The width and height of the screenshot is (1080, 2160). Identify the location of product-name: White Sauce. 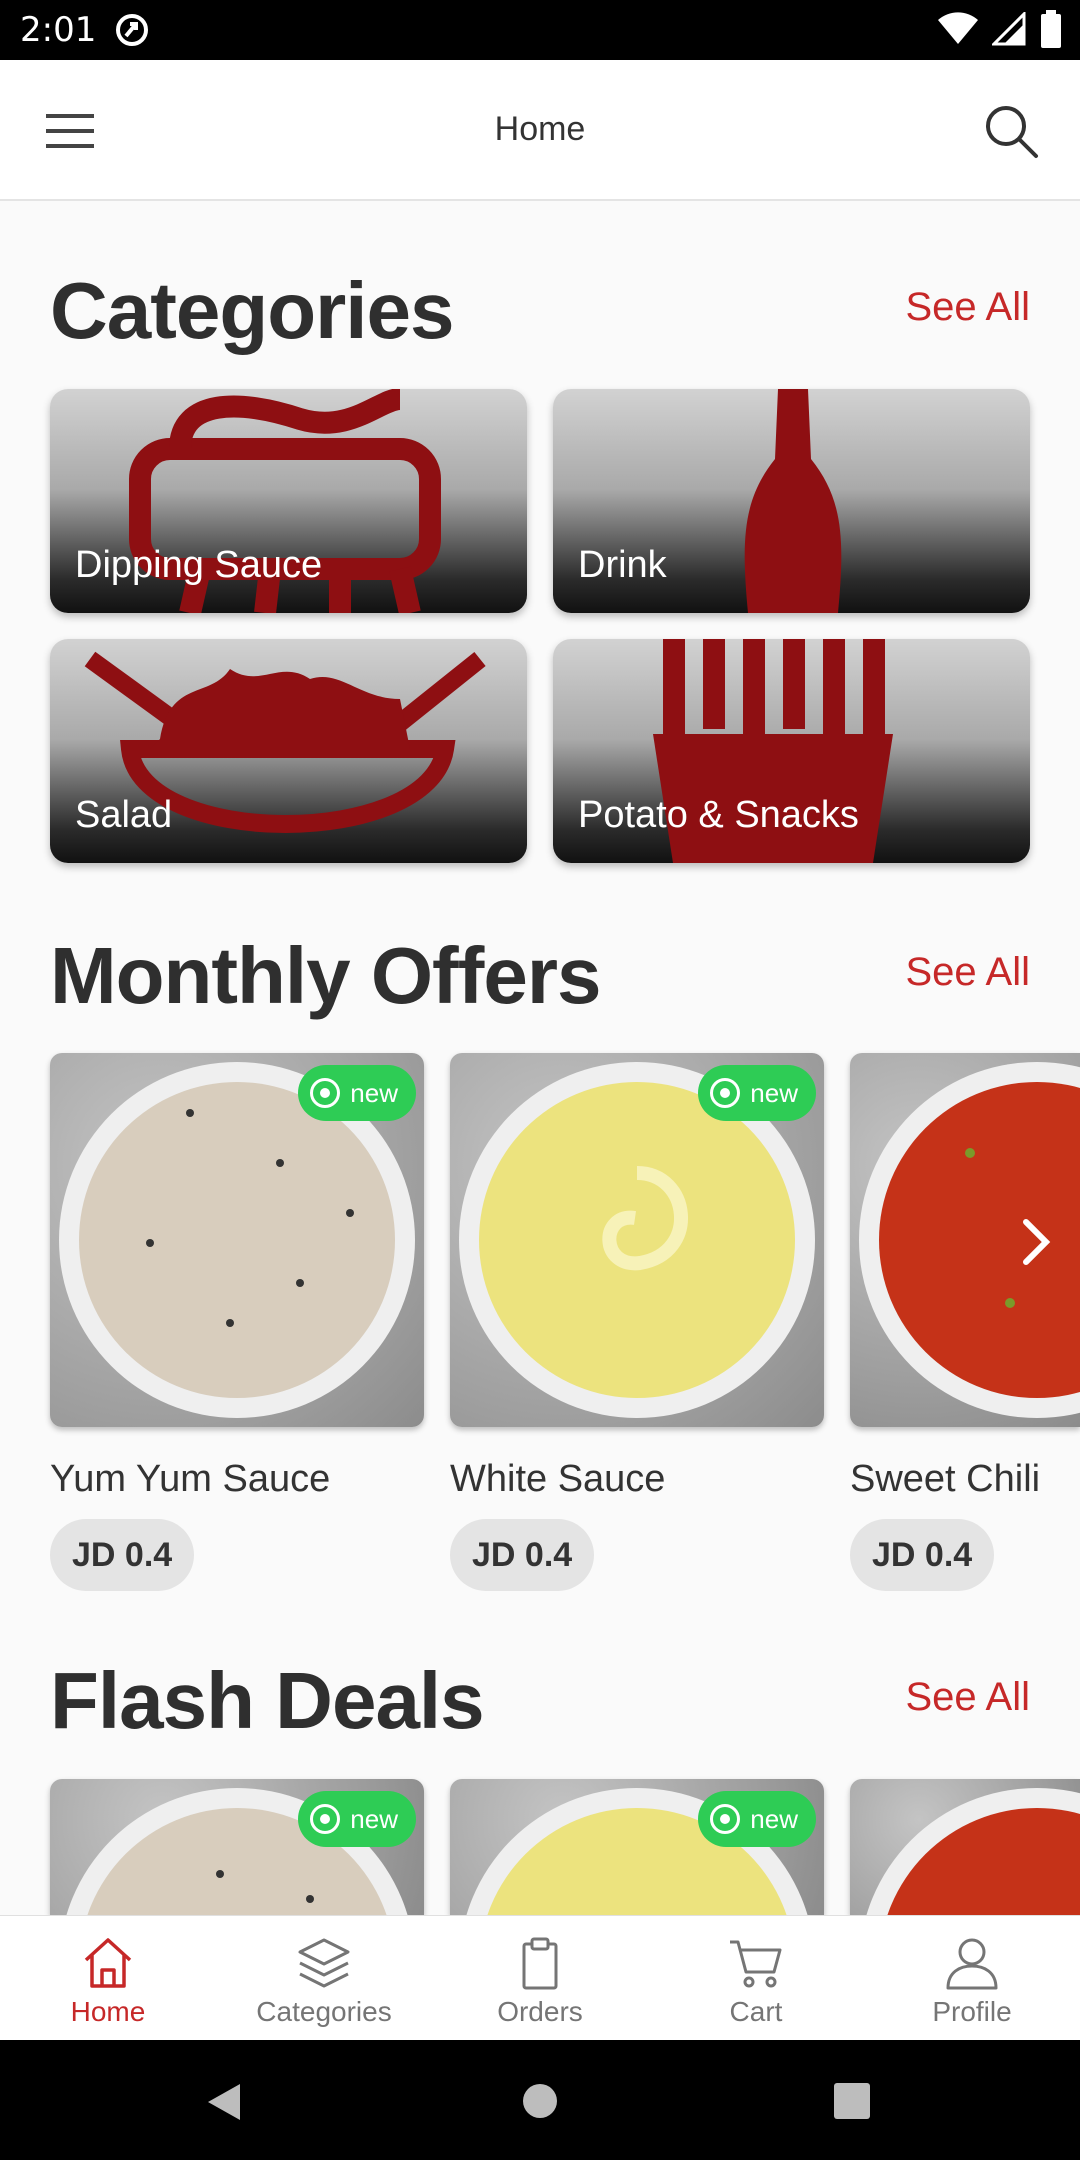
(558, 1479).